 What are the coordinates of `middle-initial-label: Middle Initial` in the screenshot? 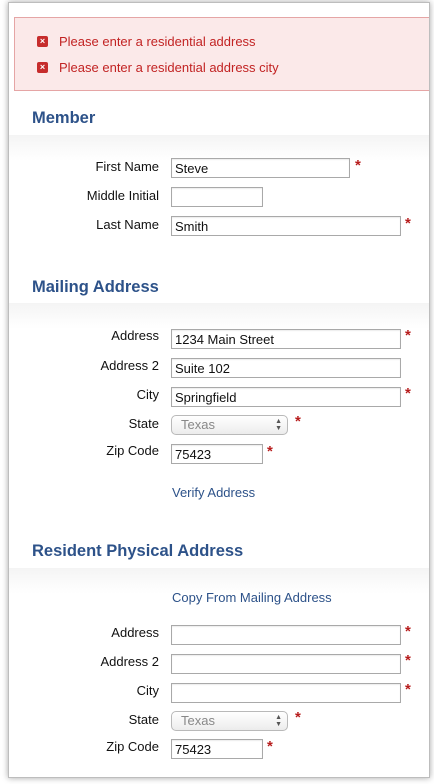 It's located at (122, 195).